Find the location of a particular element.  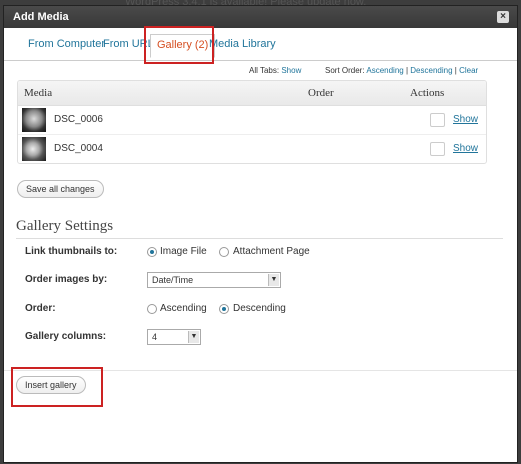

order-by-value: Date/Time is located at coordinates (173, 280).